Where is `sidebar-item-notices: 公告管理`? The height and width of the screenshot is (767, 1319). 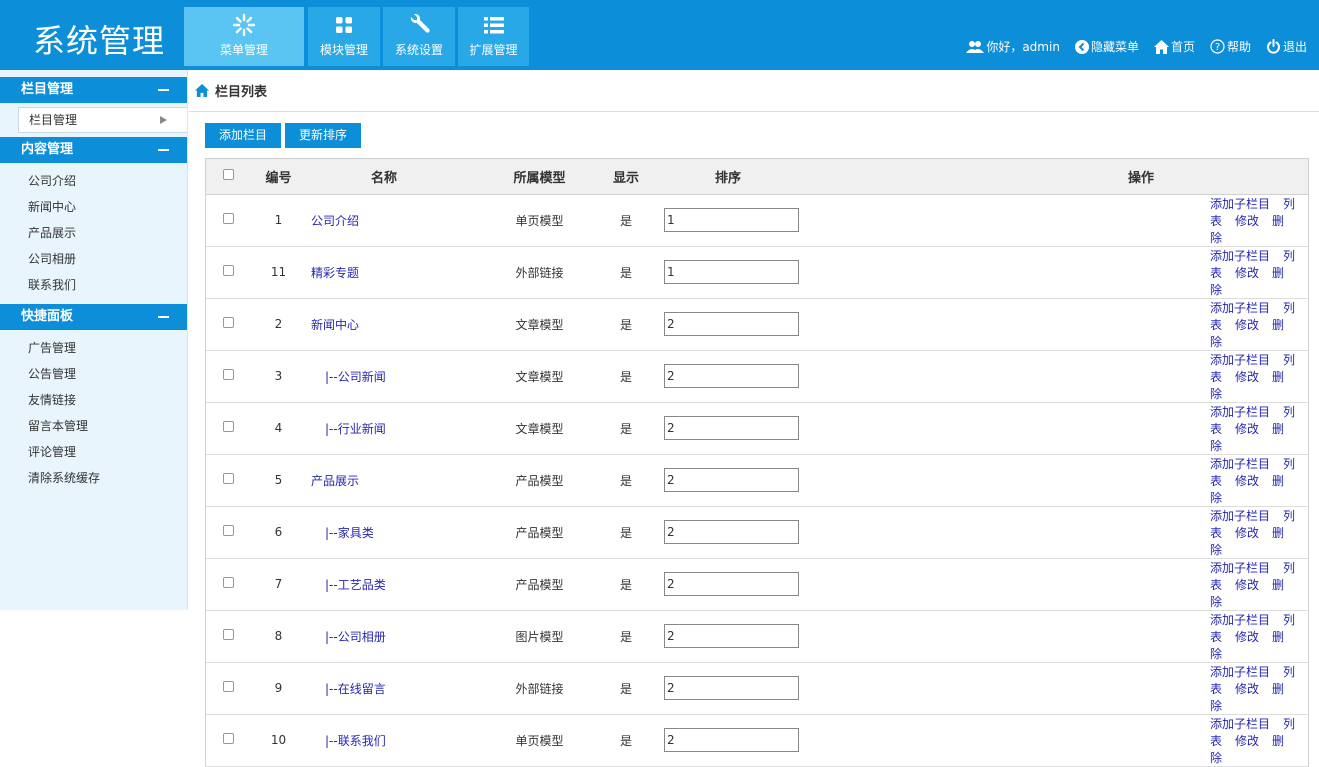 sidebar-item-notices: 公告管理 is located at coordinates (93, 374).